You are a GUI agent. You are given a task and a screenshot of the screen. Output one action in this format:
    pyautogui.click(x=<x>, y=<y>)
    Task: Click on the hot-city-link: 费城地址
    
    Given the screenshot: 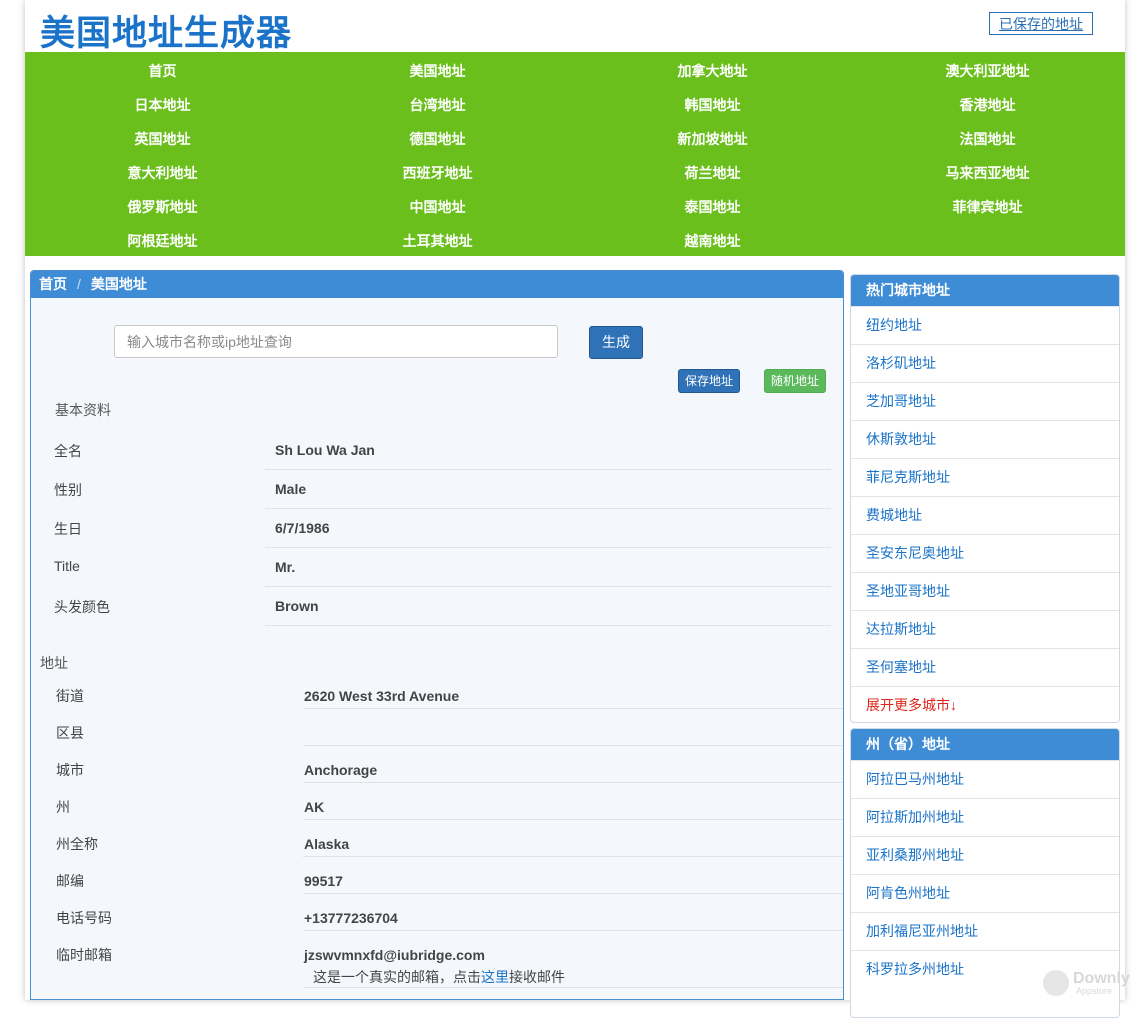 What is the action you would take?
    pyautogui.click(x=985, y=515)
    